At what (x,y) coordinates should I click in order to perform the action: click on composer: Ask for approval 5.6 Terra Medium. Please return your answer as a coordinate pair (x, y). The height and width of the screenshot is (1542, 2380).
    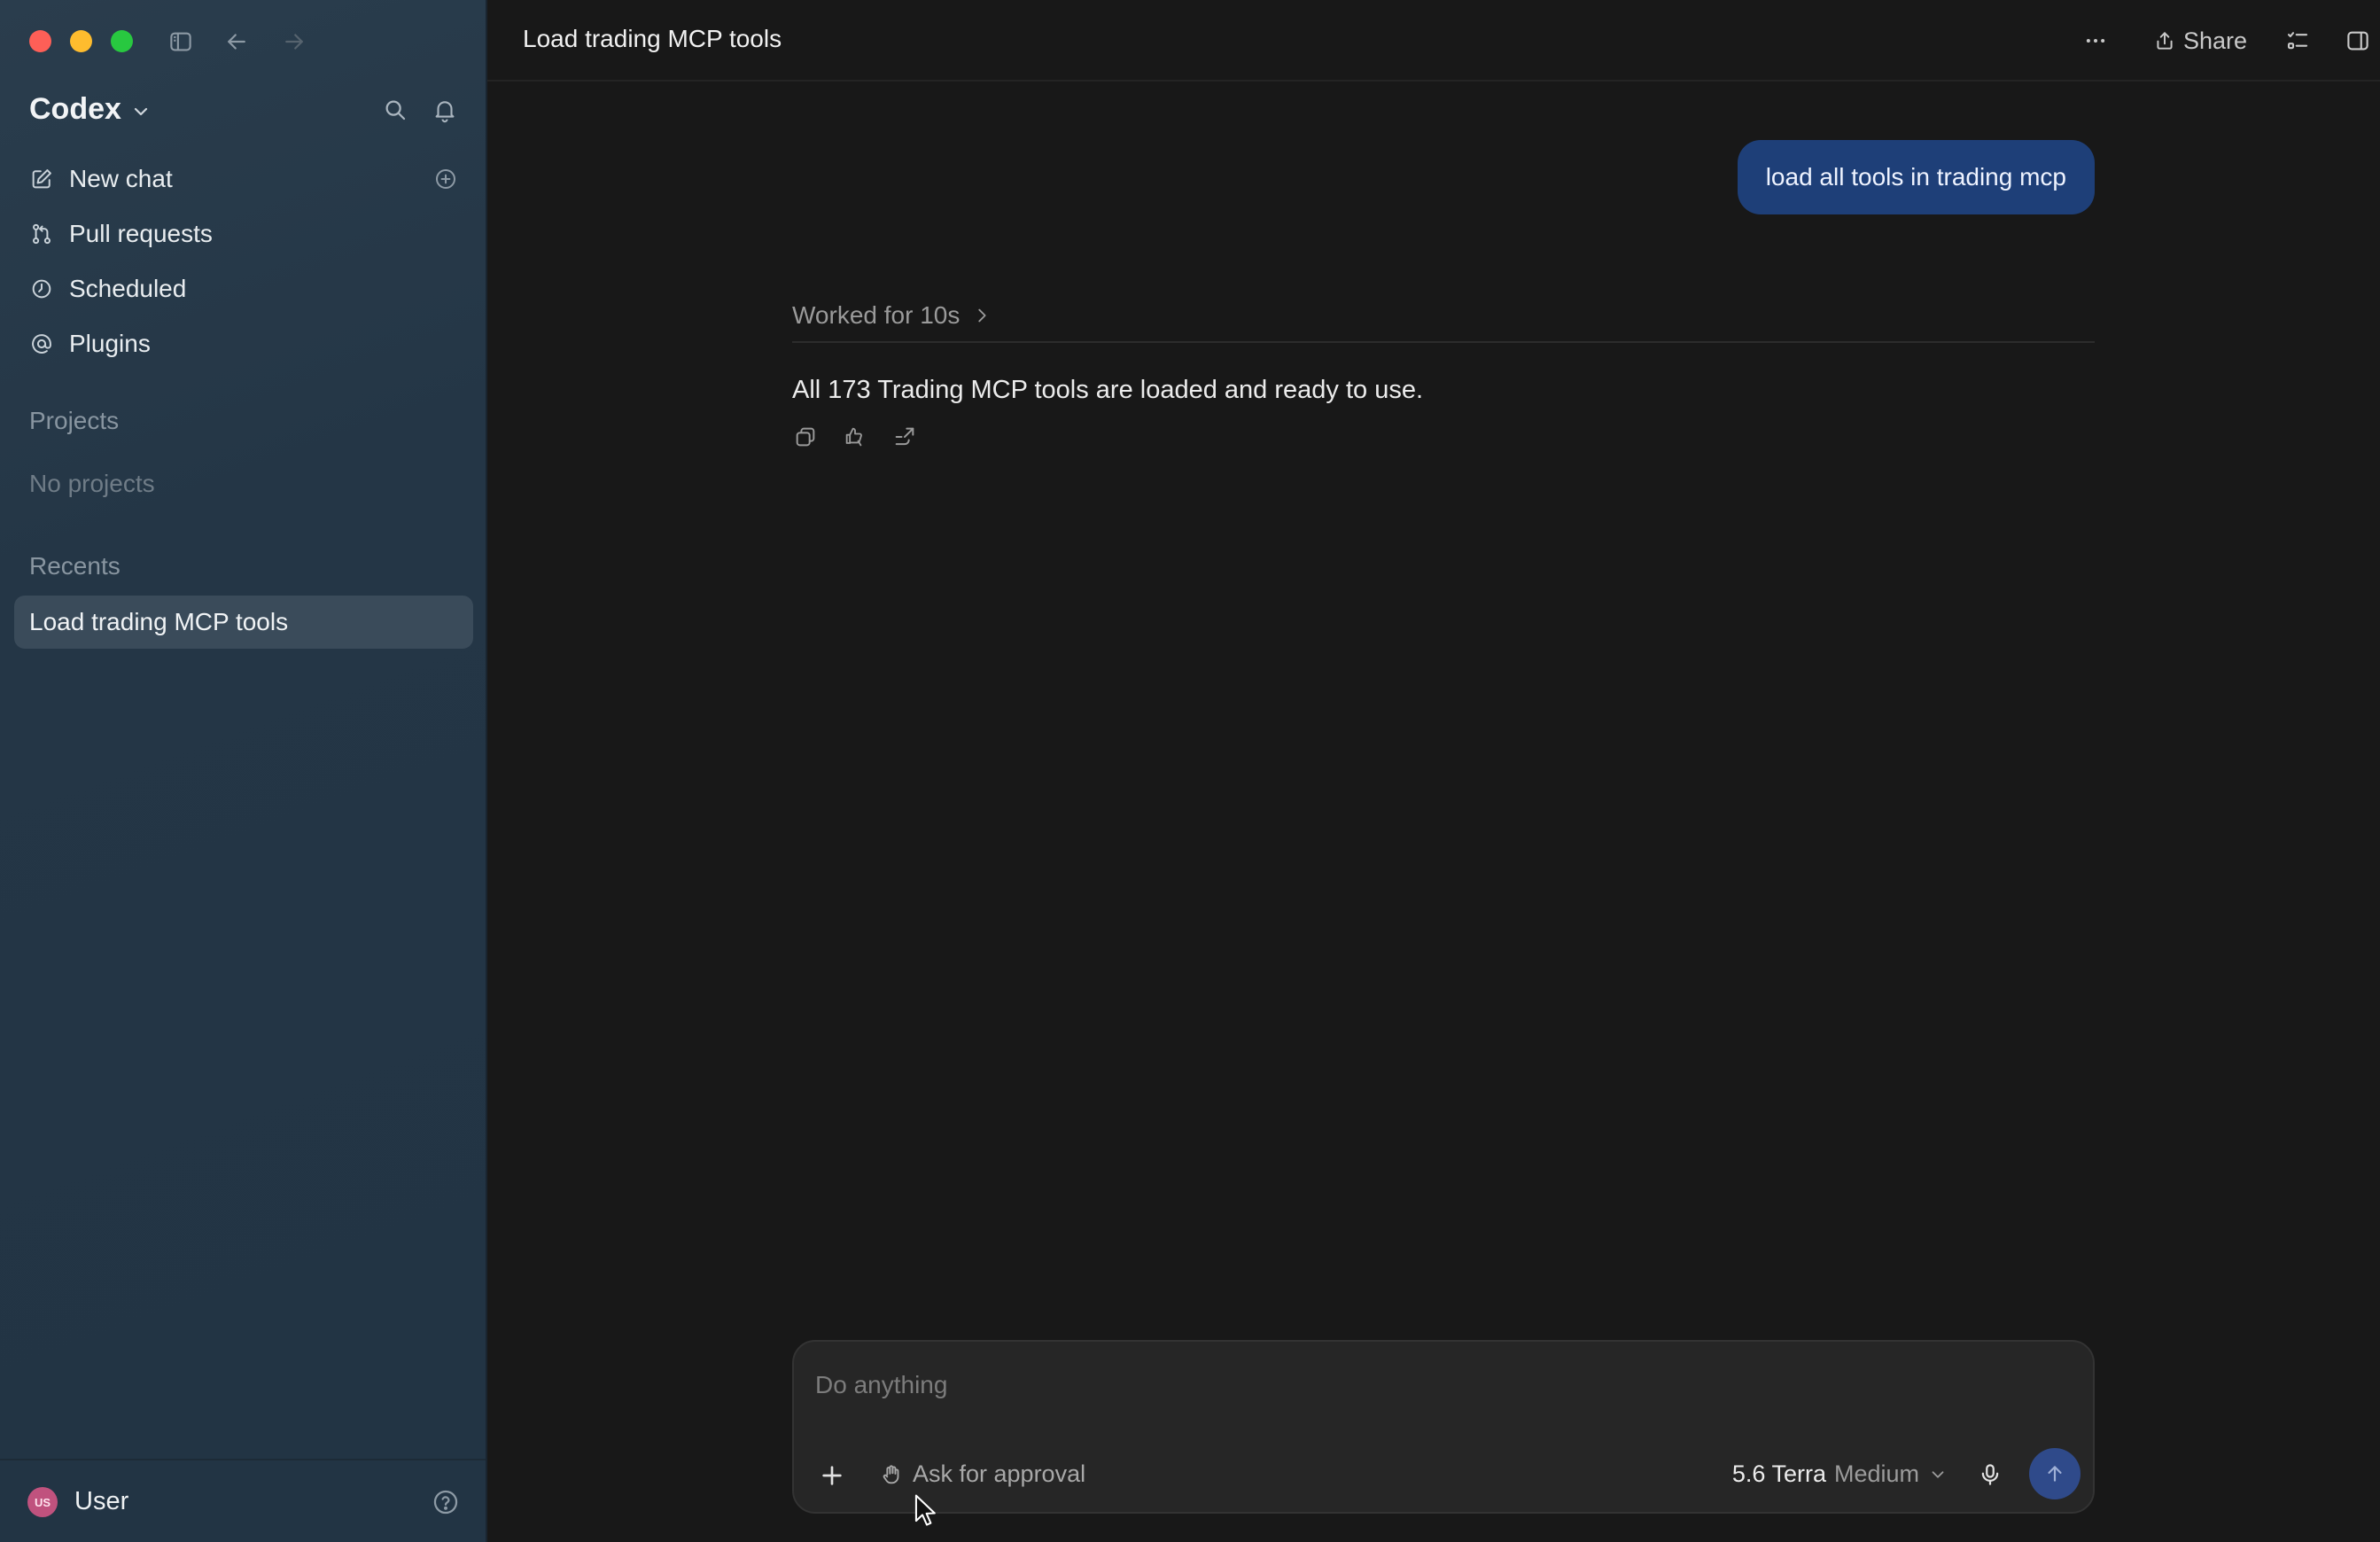
    Looking at the image, I should click on (1443, 1427).